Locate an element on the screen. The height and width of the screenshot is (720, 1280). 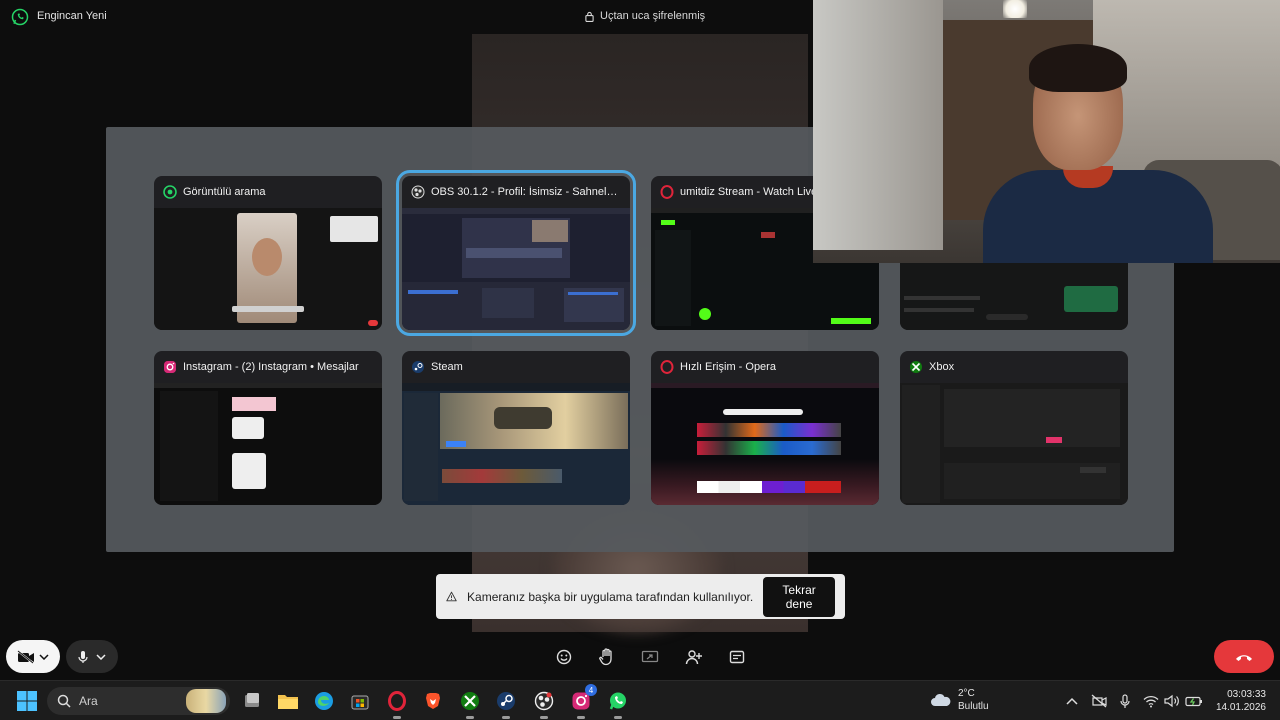
taskbar-opera is located at coordinates (397, 704).